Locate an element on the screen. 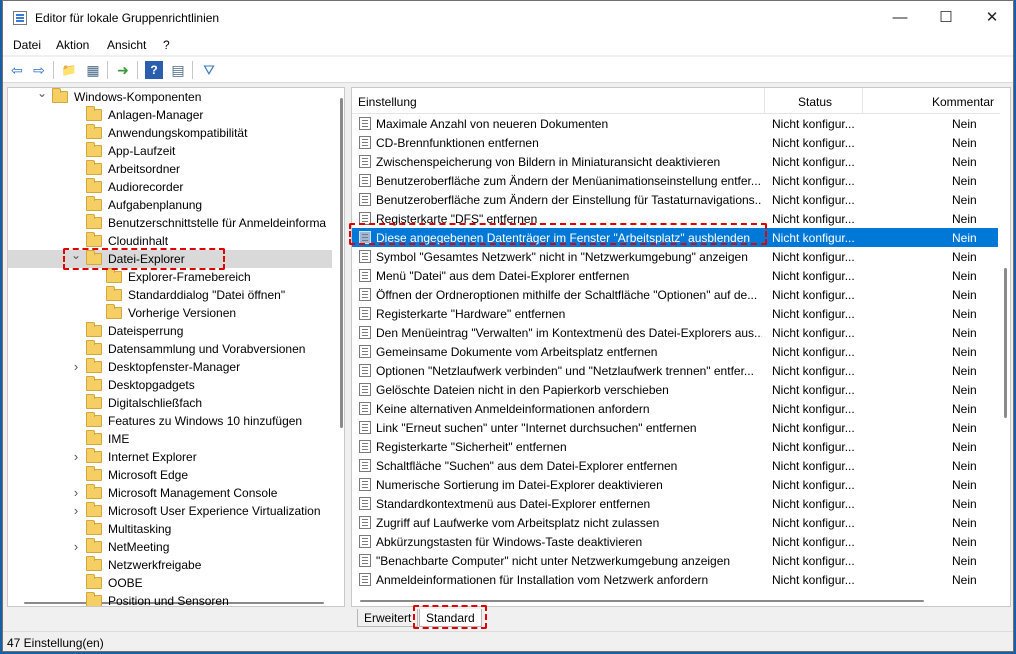  minimize-button: — is located at coordinates (900, 18).